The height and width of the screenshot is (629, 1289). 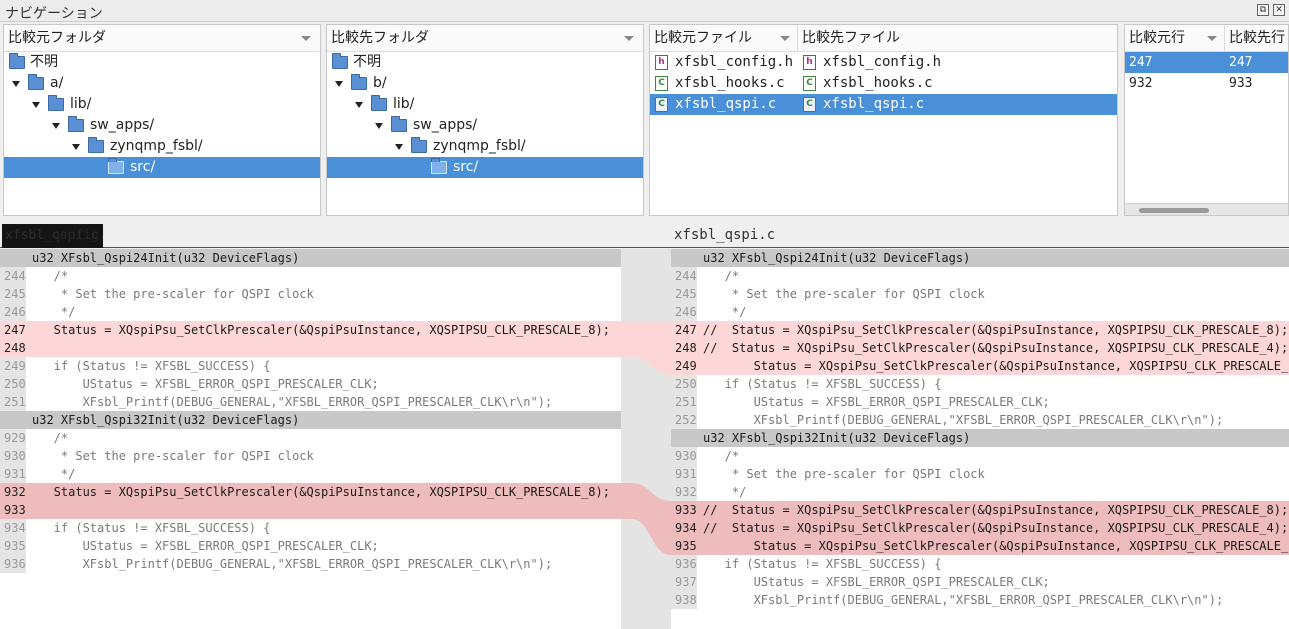 I want to click on left-file-tab: xfsbl_qspi.c xfsbl_config.h, so click(x=52, y=236).